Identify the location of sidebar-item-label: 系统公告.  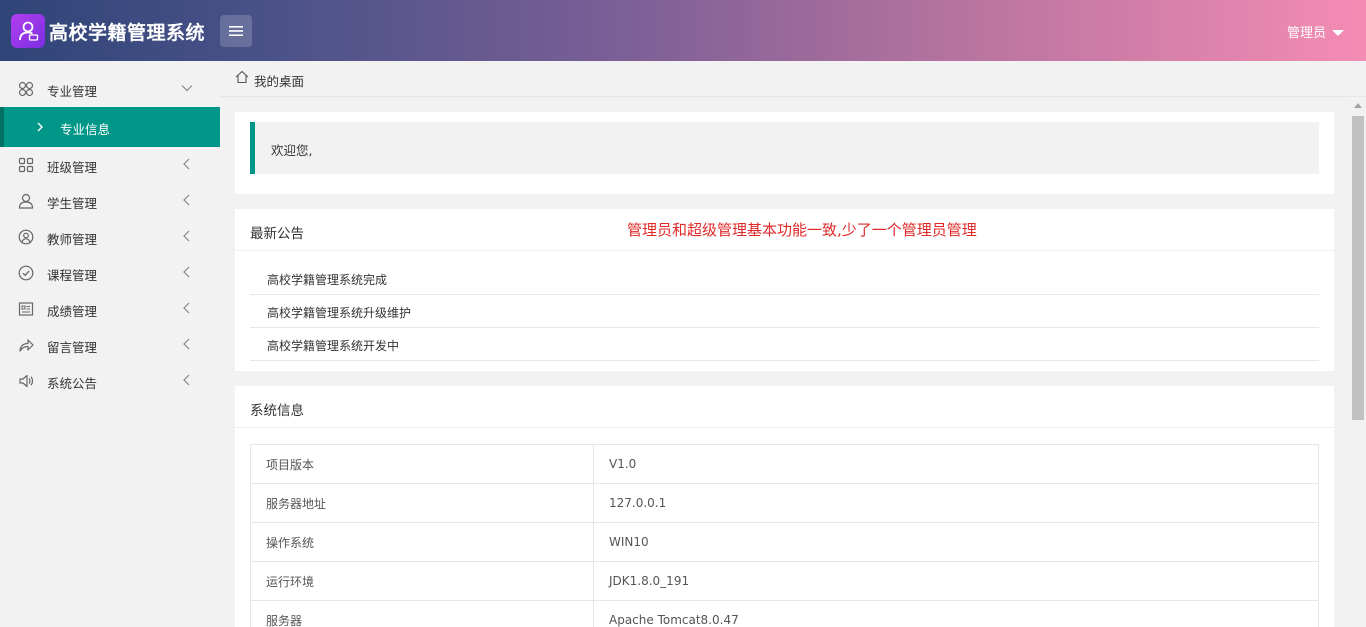
(72, 383).